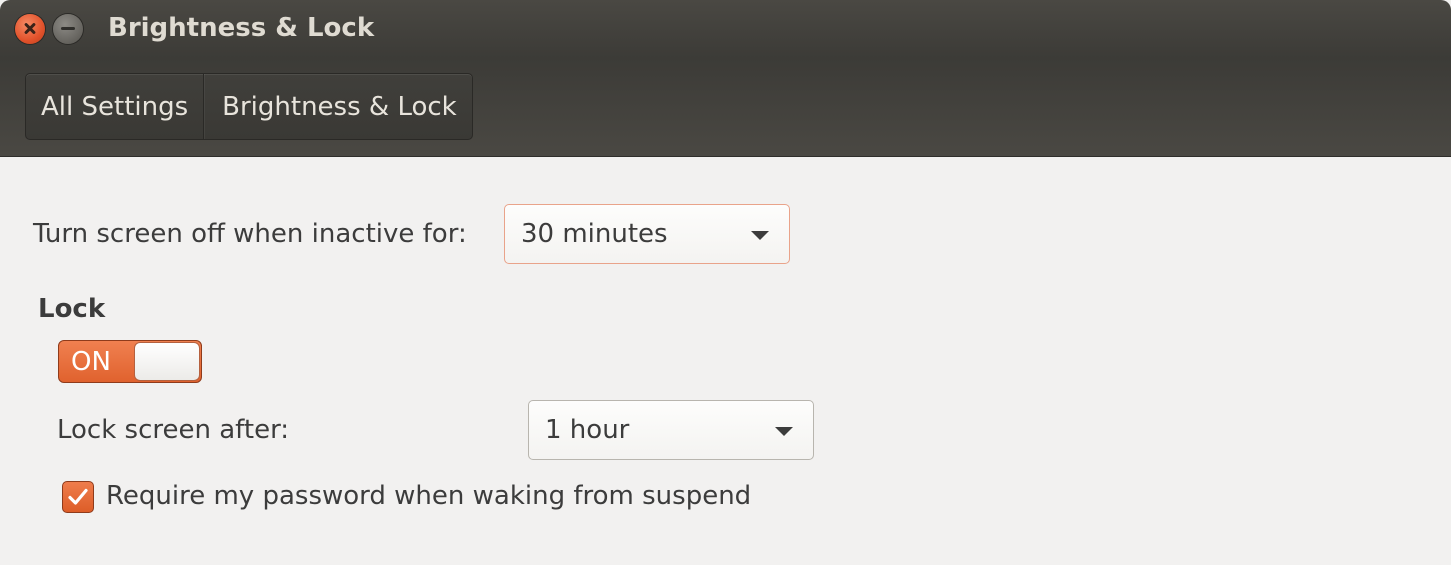 Image resolution: width=1451 pixels, height=565 pixels. I want to click on checkmark-icon, so click(78, 496).